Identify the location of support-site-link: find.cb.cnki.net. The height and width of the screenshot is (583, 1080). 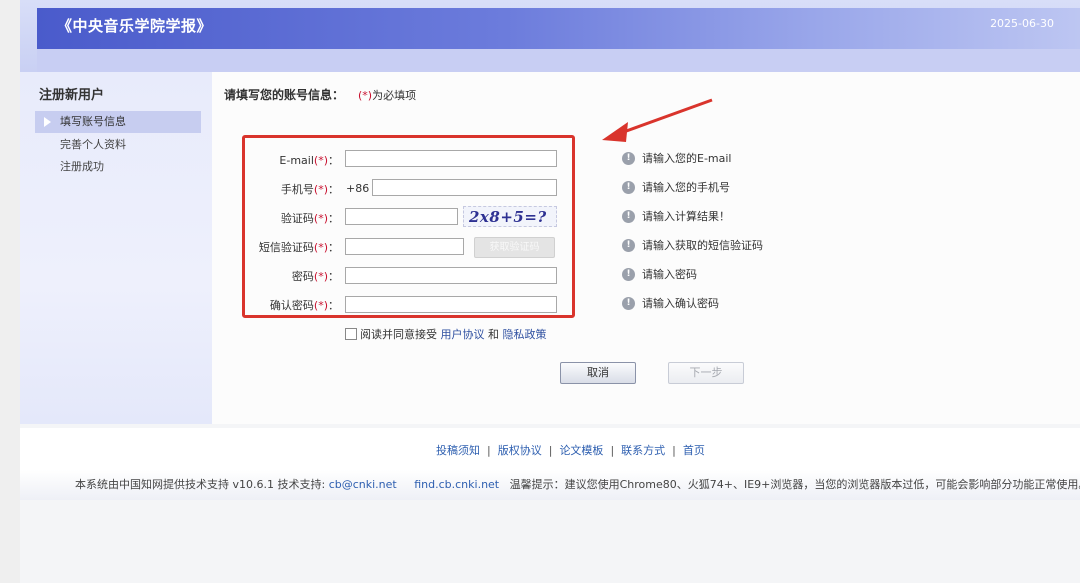
(456, 484).